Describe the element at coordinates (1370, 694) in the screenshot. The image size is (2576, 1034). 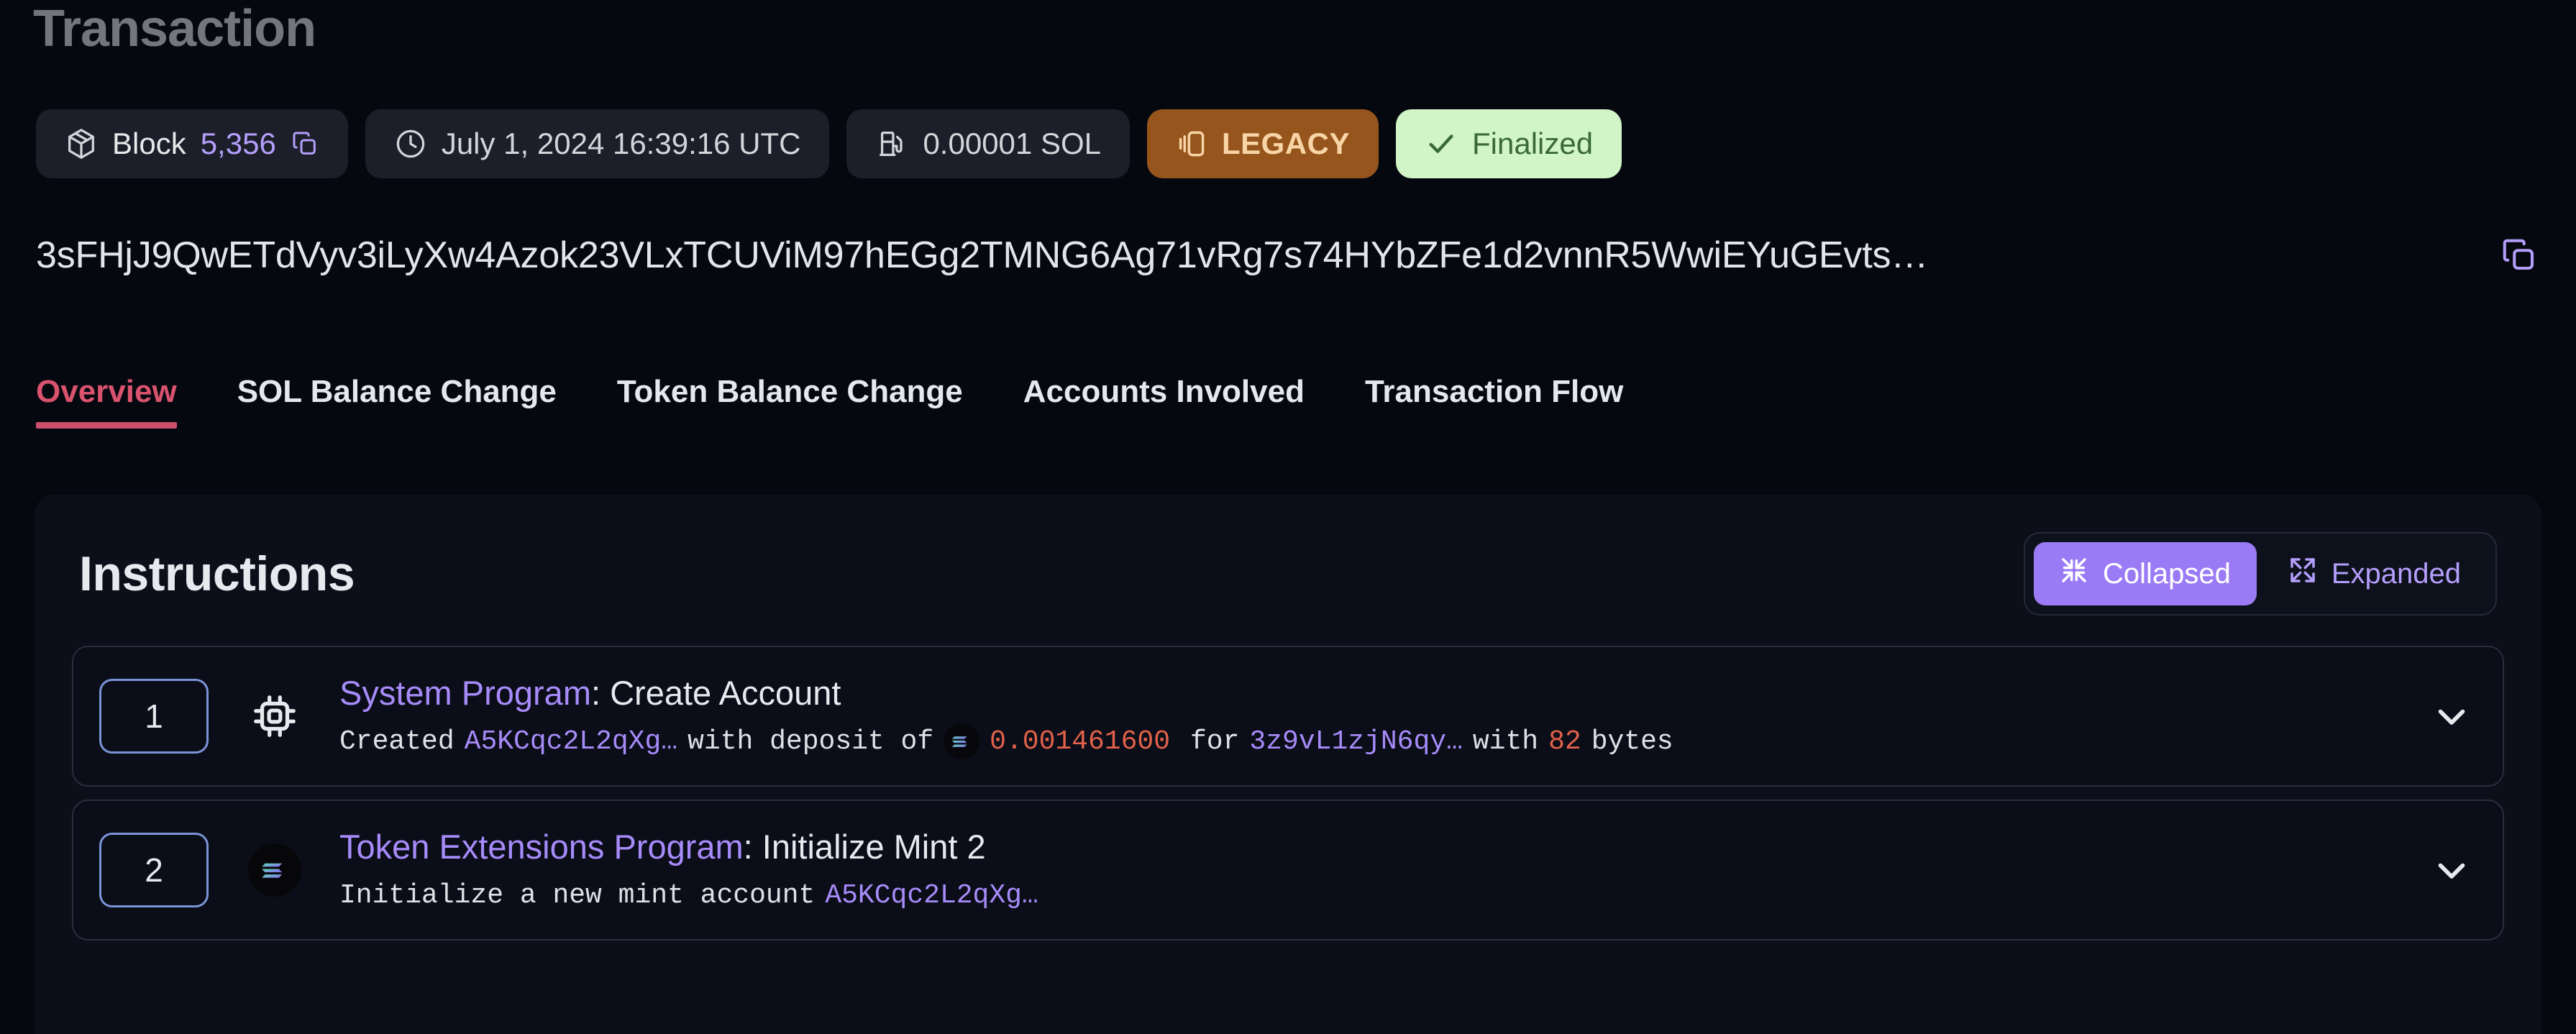
I see `instruction-title: System Program: Create Account` at that location.